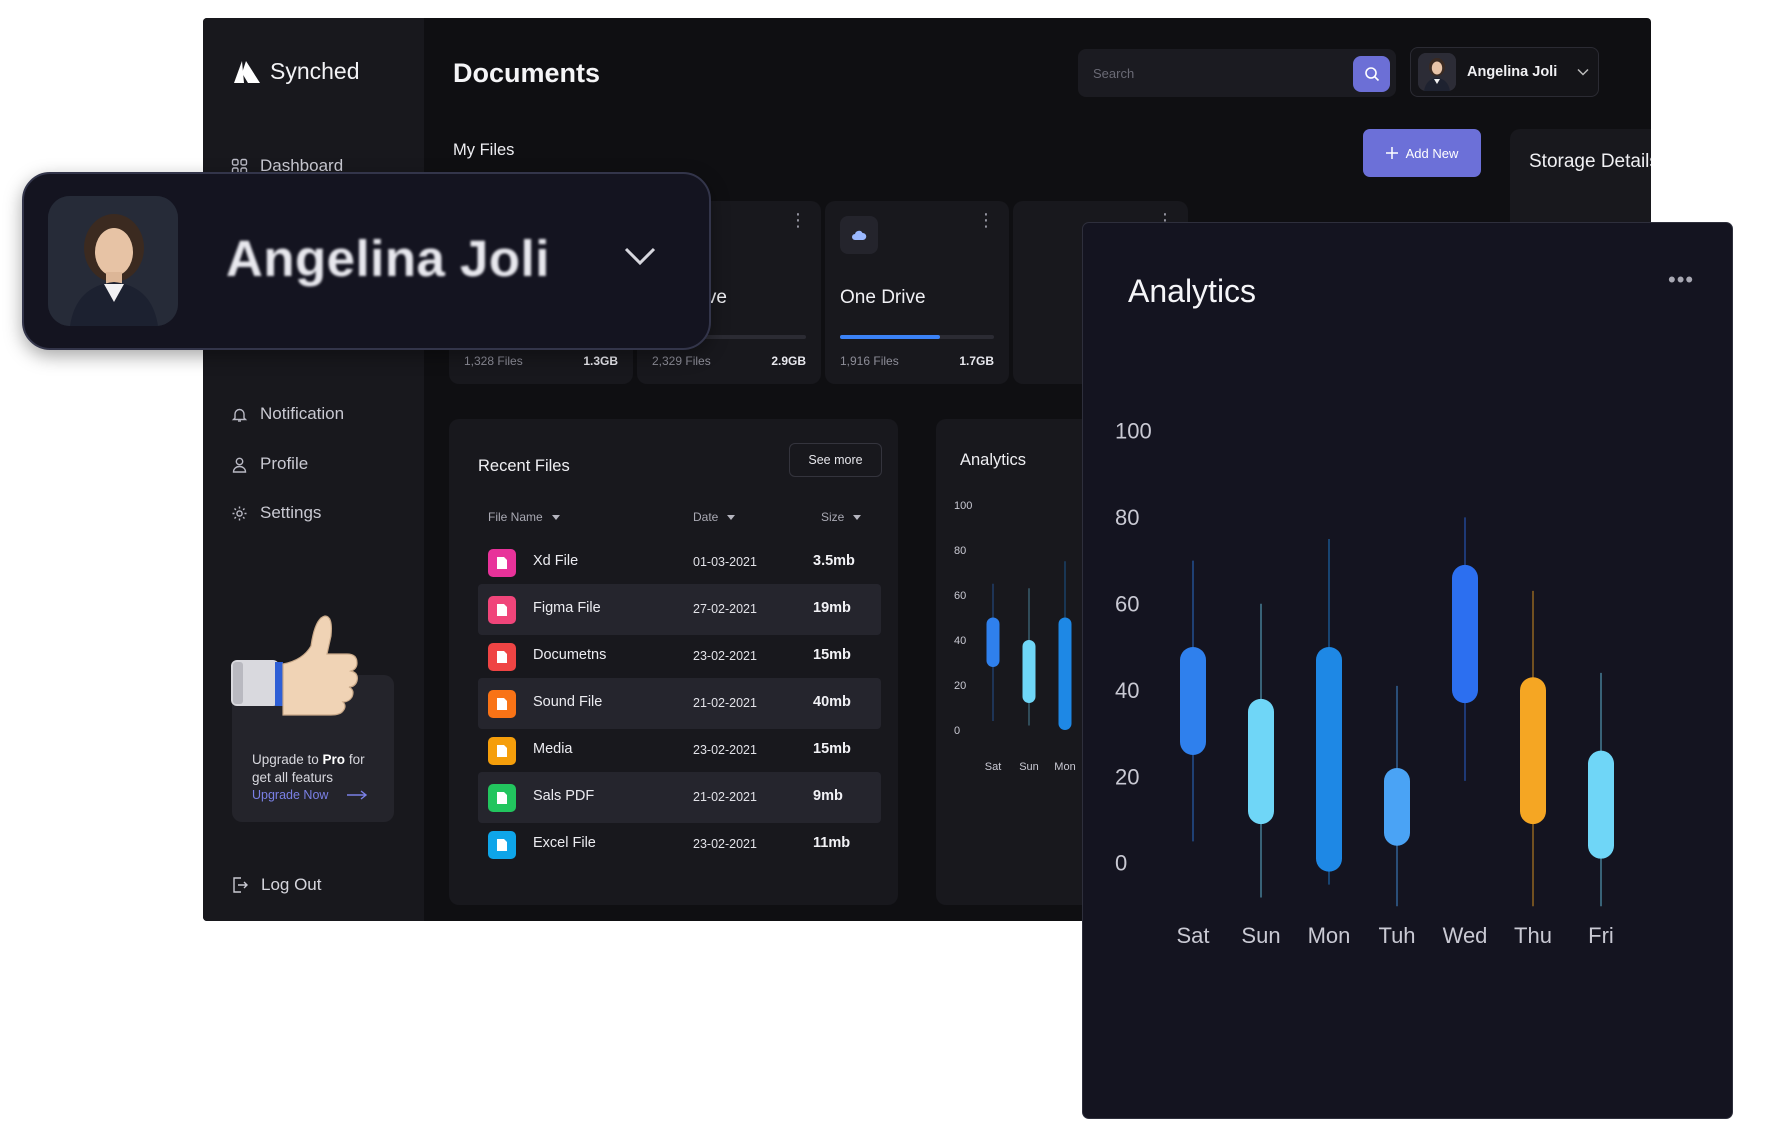  Describe the element at coordinates (1432, 153) in the screenshot. I see `add-new-label: Add New` at that location.